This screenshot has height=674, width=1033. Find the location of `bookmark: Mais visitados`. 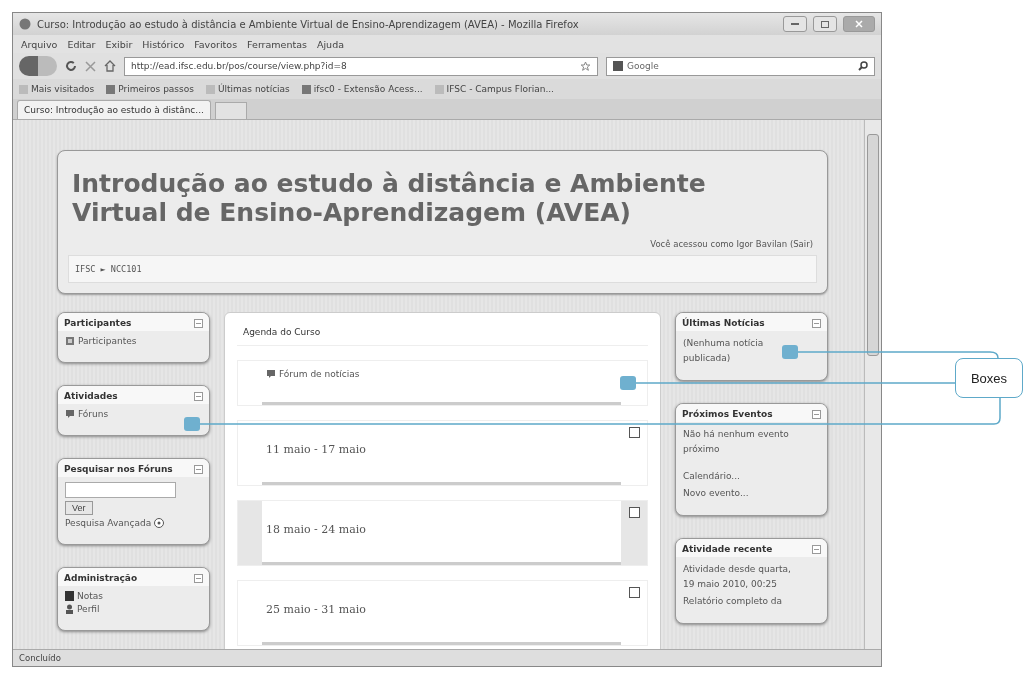

bookmark: Mais visitados is located at coordinates (57, 89).